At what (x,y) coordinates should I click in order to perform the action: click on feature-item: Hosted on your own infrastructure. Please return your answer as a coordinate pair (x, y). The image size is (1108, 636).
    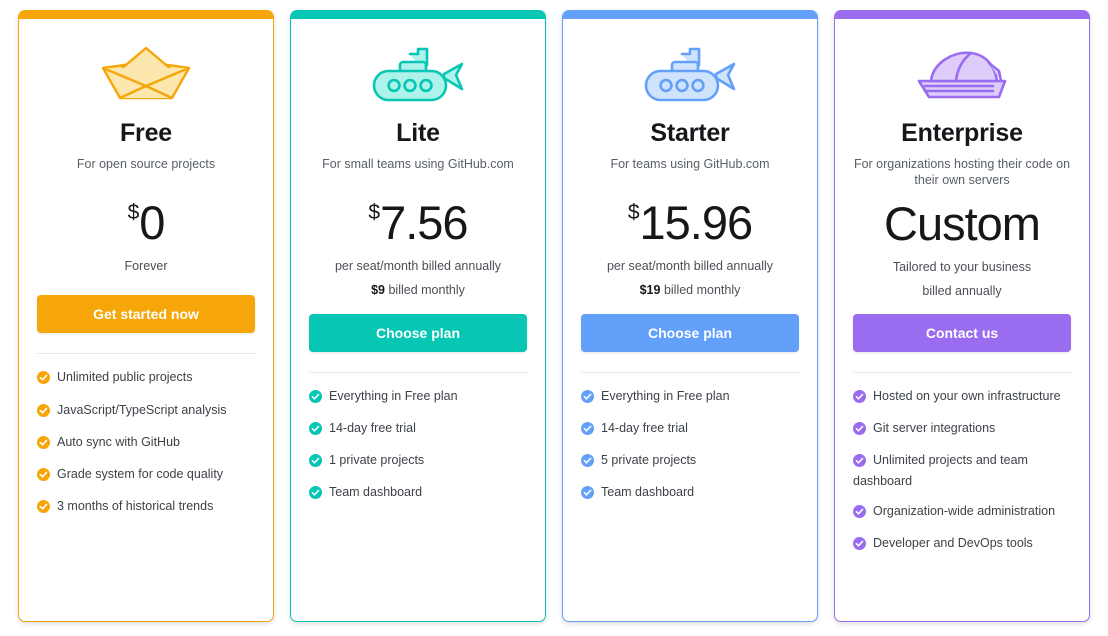
    Looking at the image, I should click on (962, 397).